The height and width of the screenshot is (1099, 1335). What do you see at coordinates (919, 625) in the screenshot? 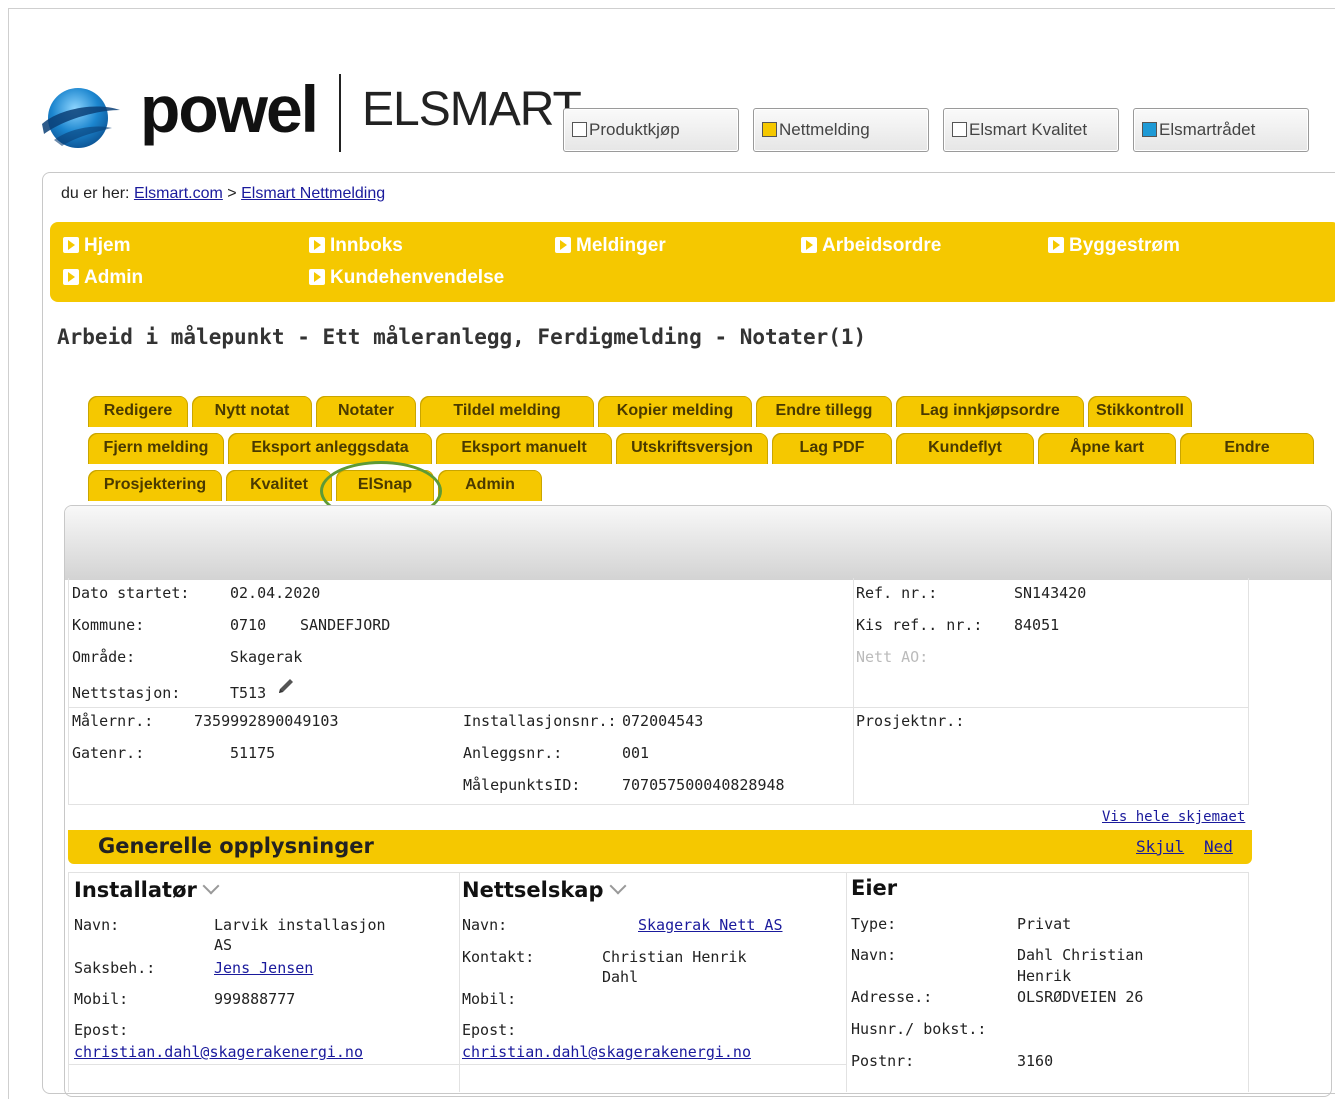
I see `kis-label: Kis ref.. nr.:` at bounding box center [919, 625].